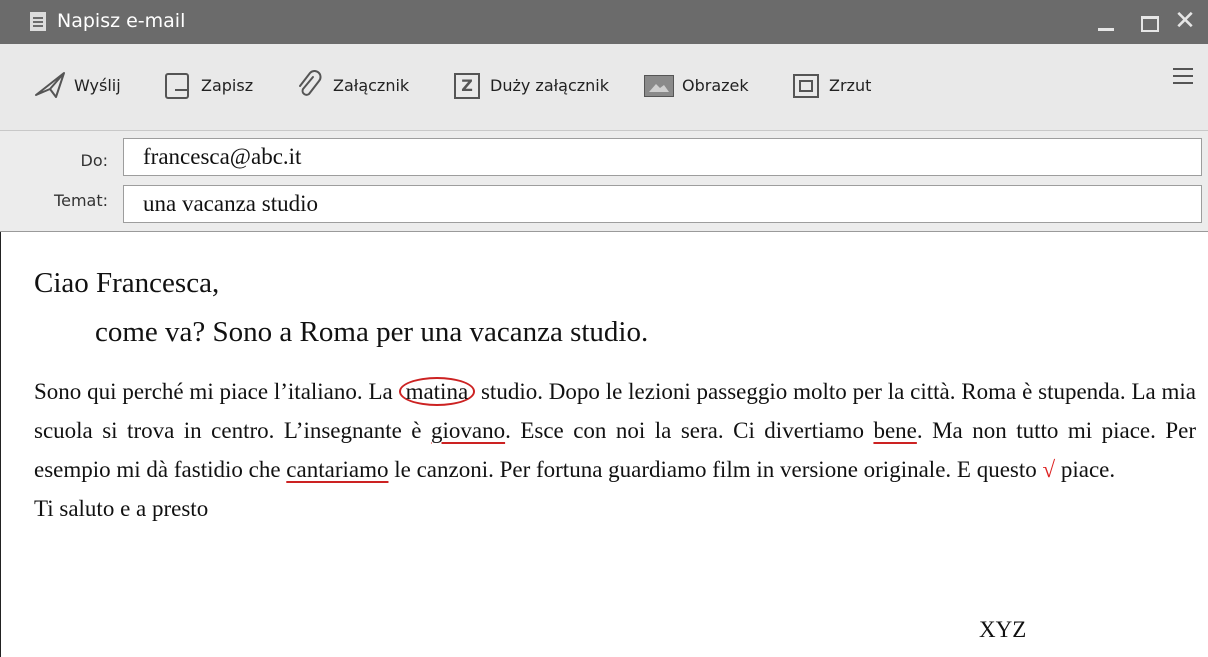  What do you see at coordinates (94, 160) in the screenshot?
I see `to-label: Do:` at bounding box center [94, 160].